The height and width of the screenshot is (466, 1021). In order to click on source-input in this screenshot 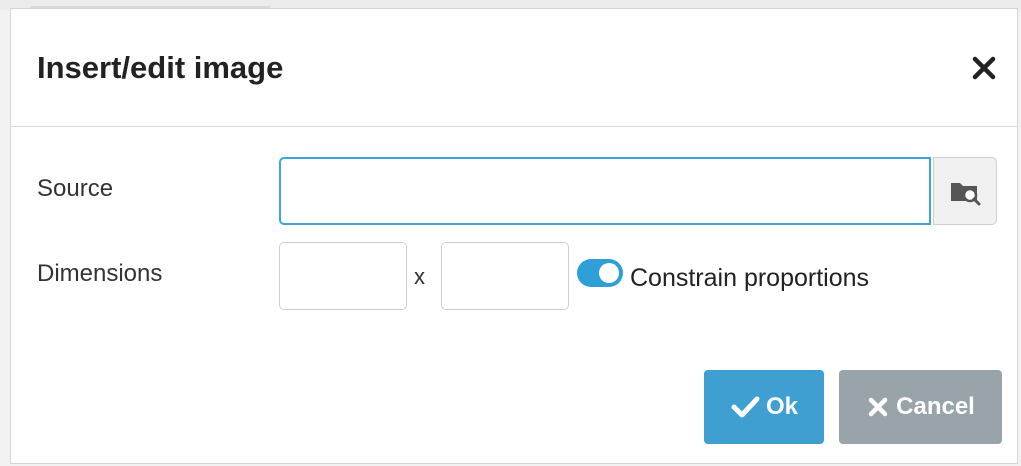, I will do `click(605, 191)`.